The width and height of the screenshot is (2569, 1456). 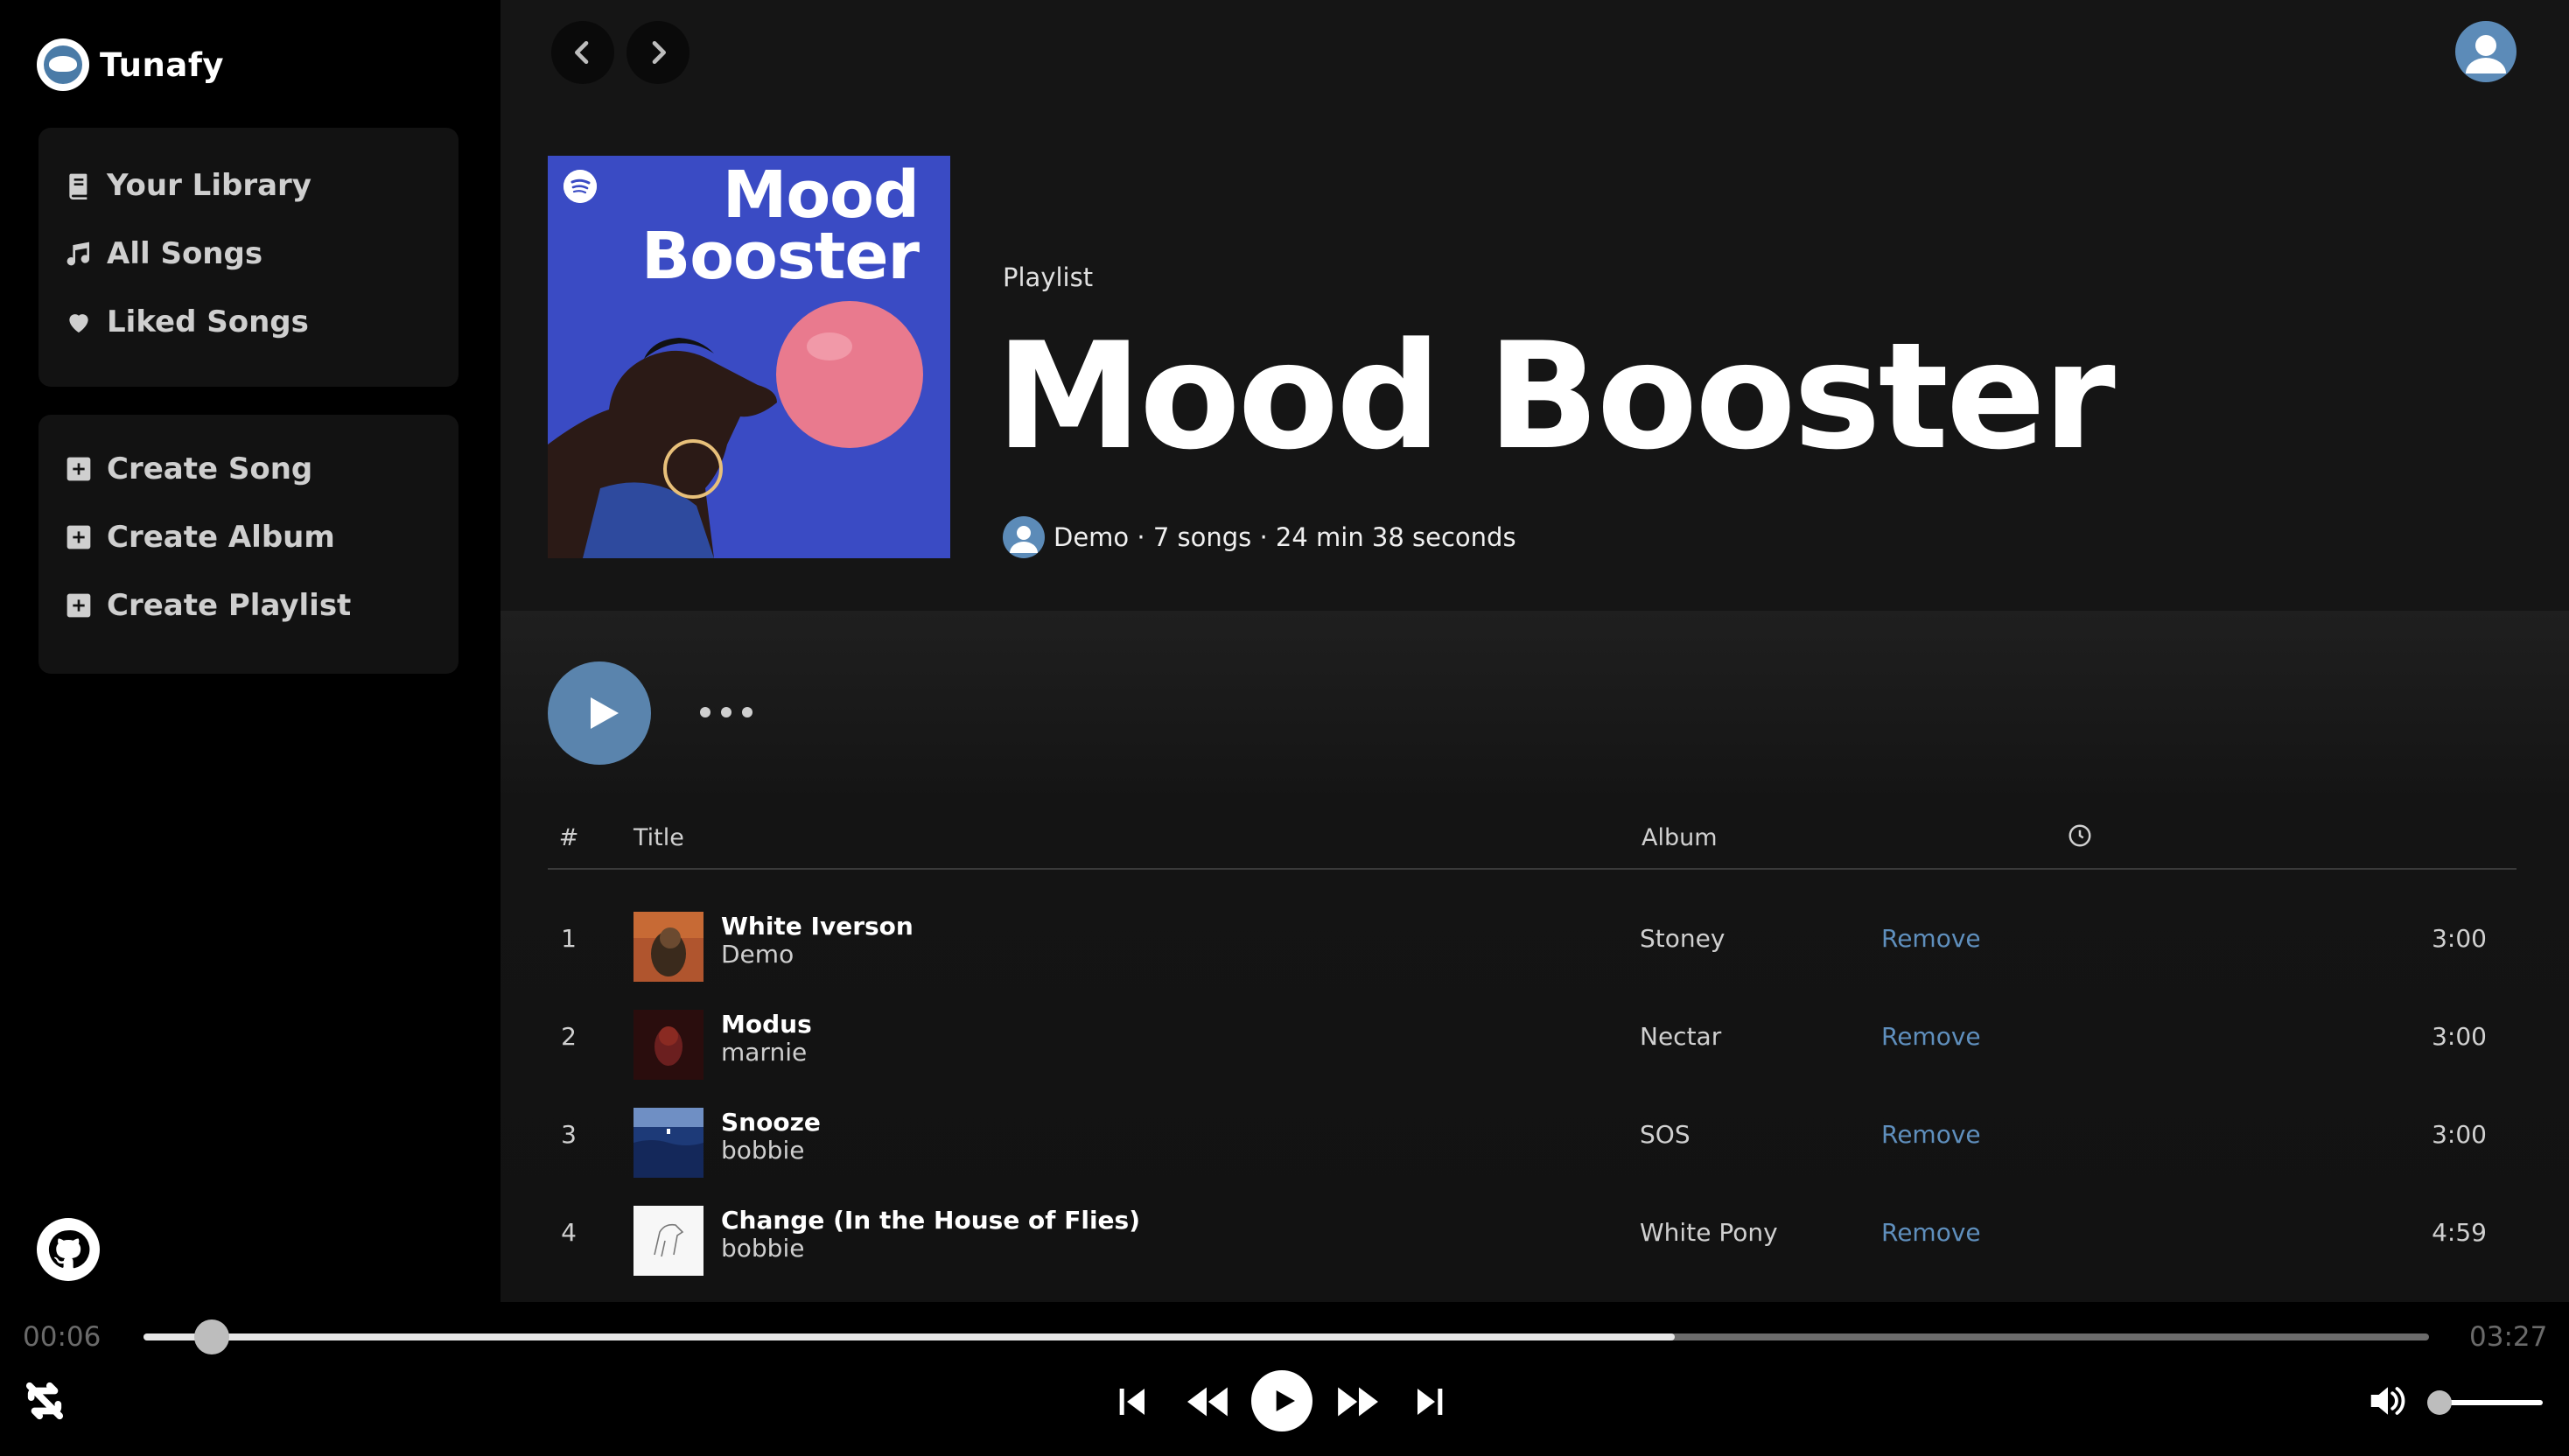 I want to click on header-album: Album, so click(x=1680, y=837).